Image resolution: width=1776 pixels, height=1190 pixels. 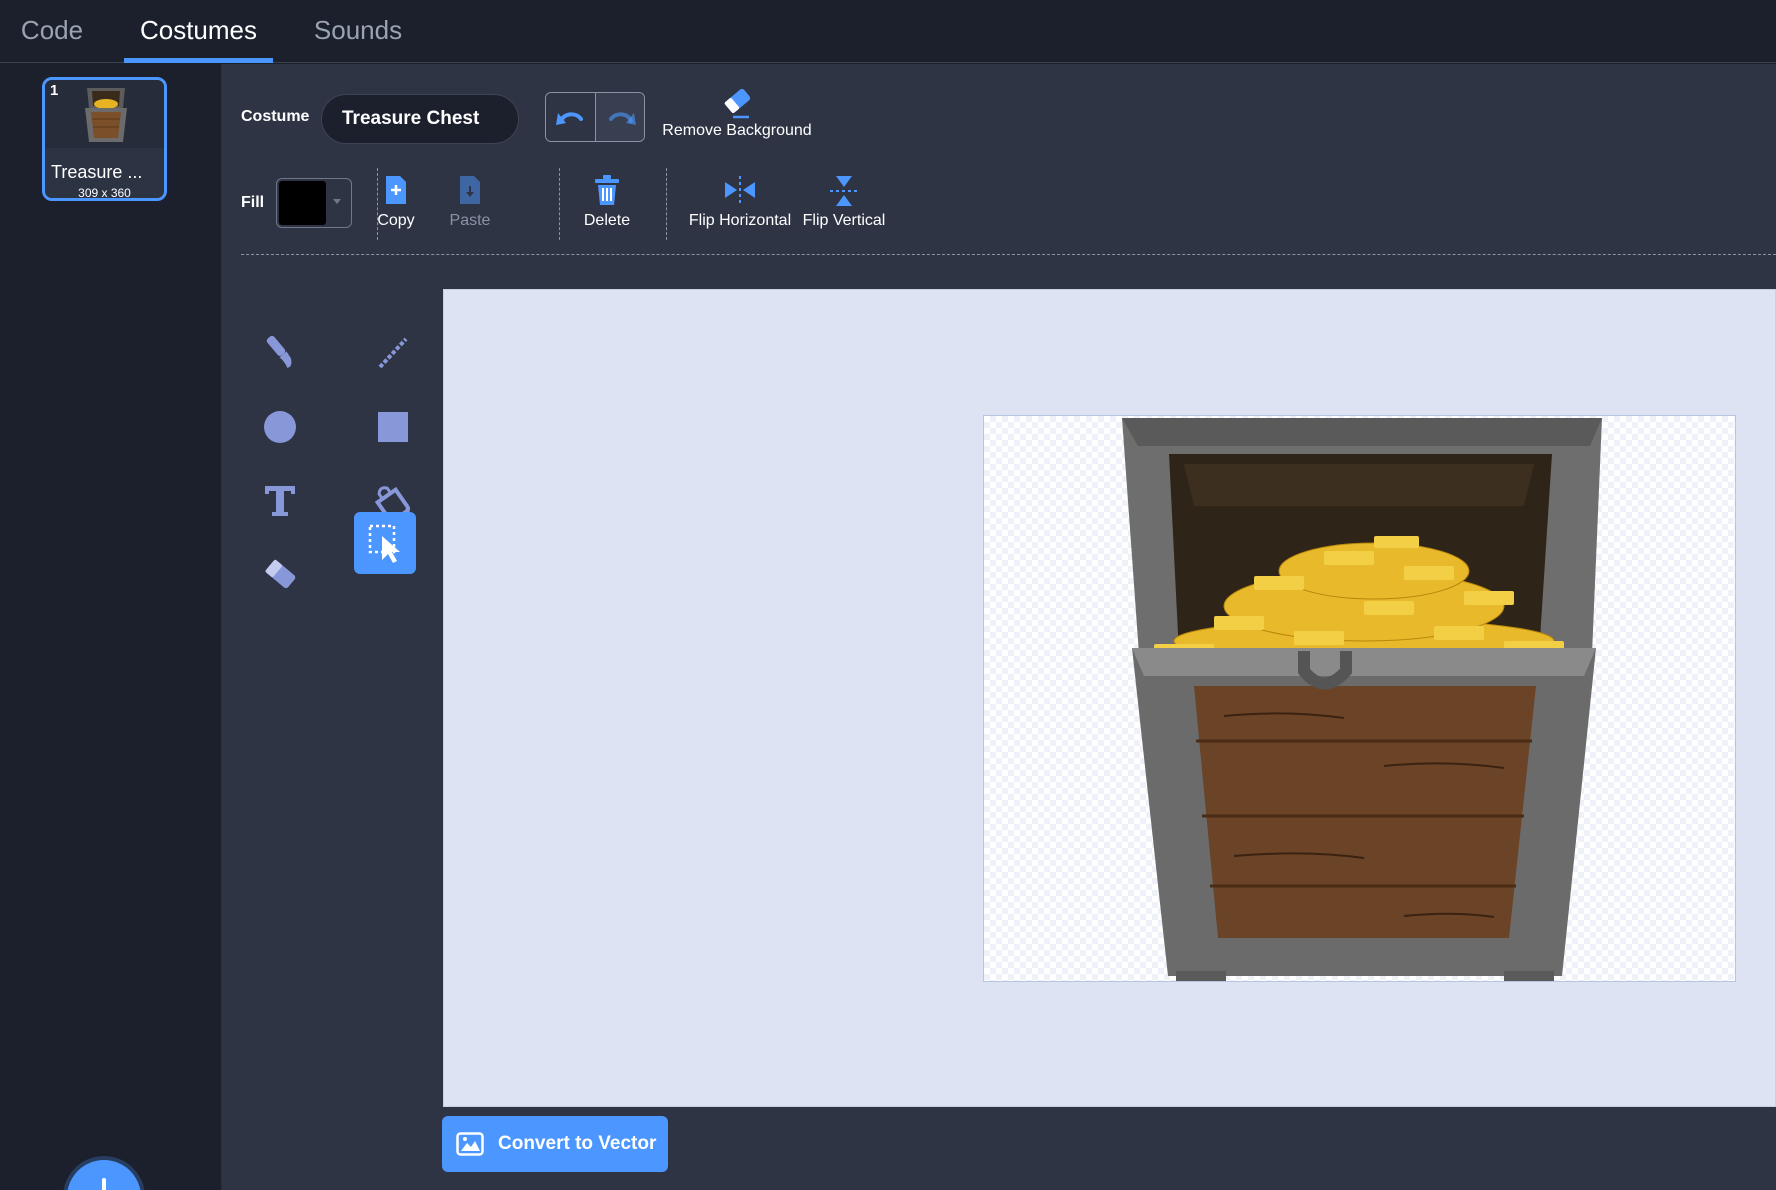 I want to click on line-tool, so click(x=393, y=353).